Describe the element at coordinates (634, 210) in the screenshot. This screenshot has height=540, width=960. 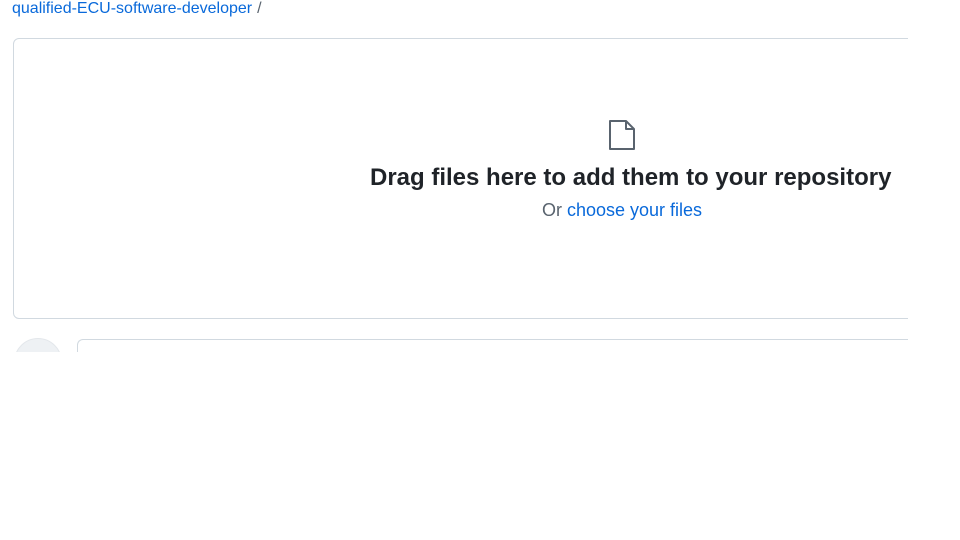
I see `choose-files-link: choose your files` at that location.